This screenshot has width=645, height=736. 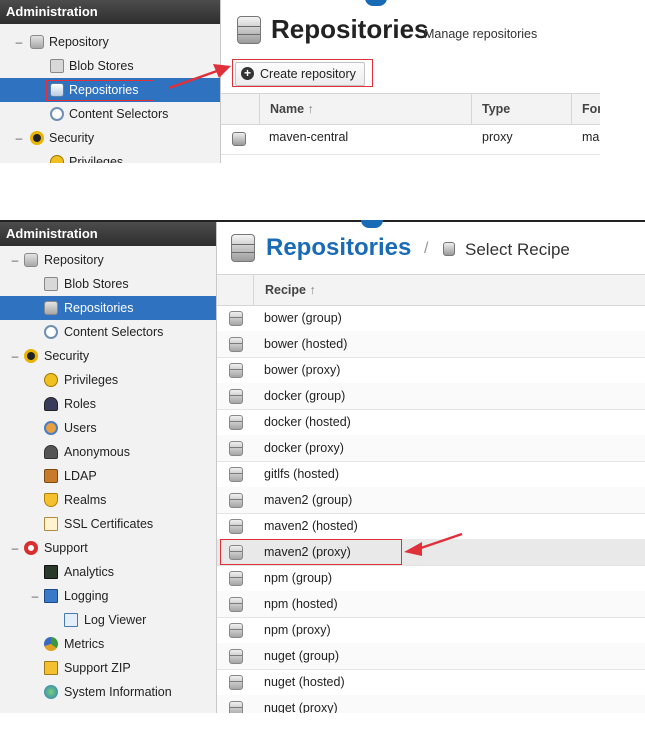 What do you see at coordinates (431, 344) in the screenshot?
I see `table-row: bower (hosted)` at bounding box center [431, 344].